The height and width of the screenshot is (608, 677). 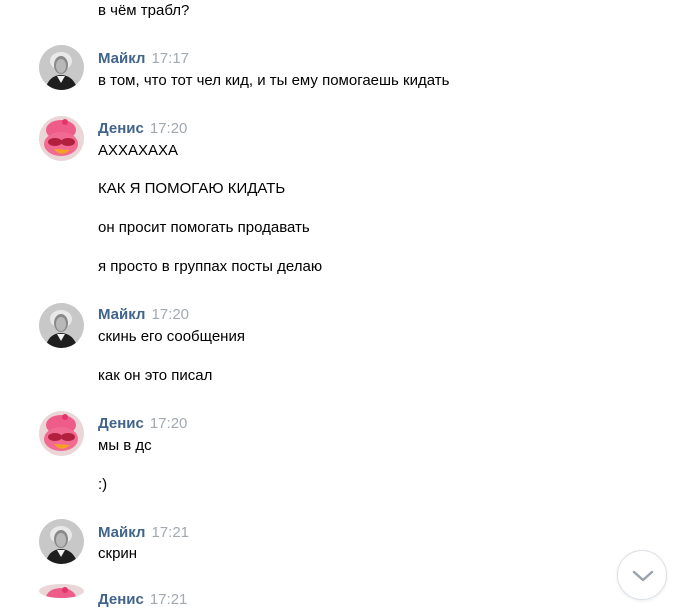 I want to click on message-text: как он это писал, so click(x=155, y=375).